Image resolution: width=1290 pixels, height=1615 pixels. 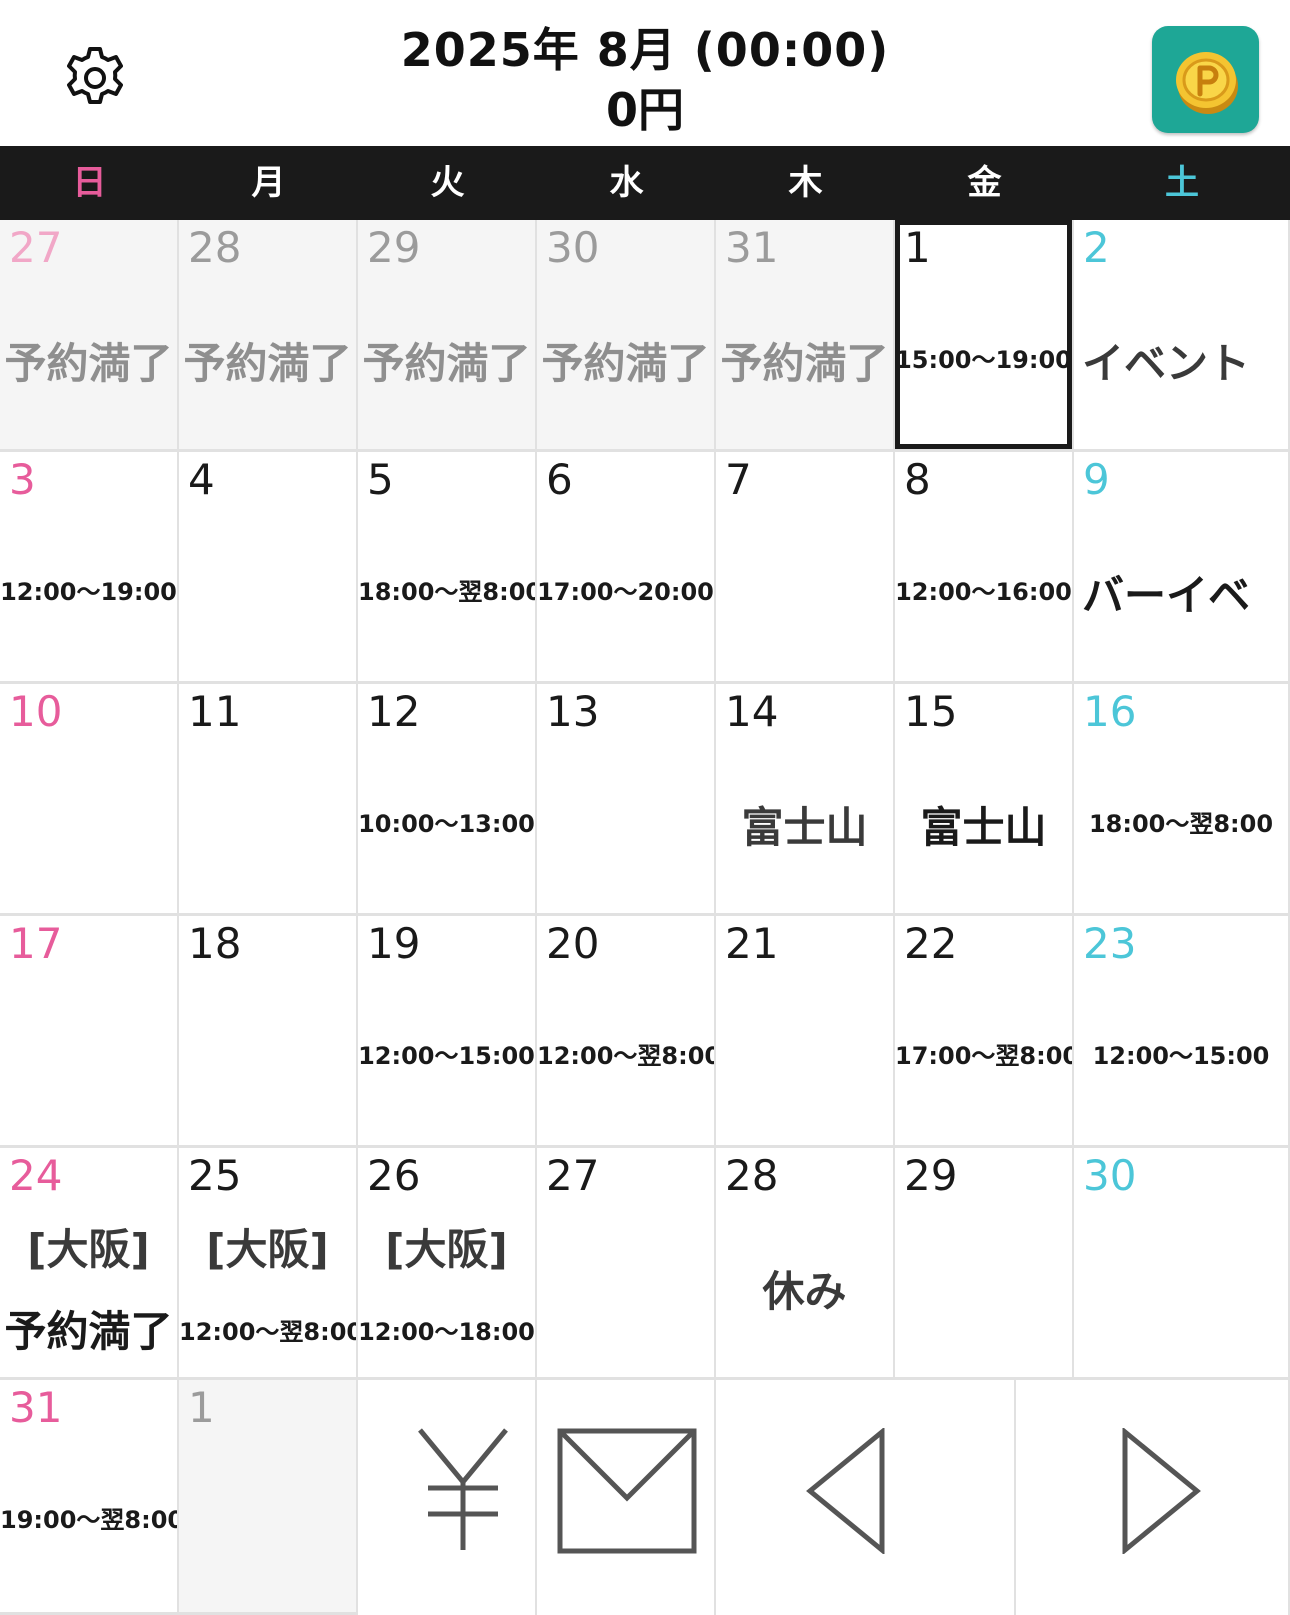 What do you see at coordinates (845, 1491) in the screenshot?
I see `prev-month-icon` at bounding box center [845, 1491].